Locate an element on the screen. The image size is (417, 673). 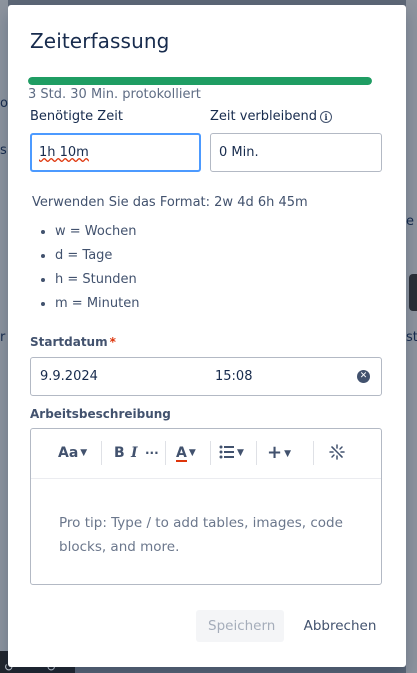
time-remaining-label: Zeit verbleibend i is located at coordinates (271, 116).